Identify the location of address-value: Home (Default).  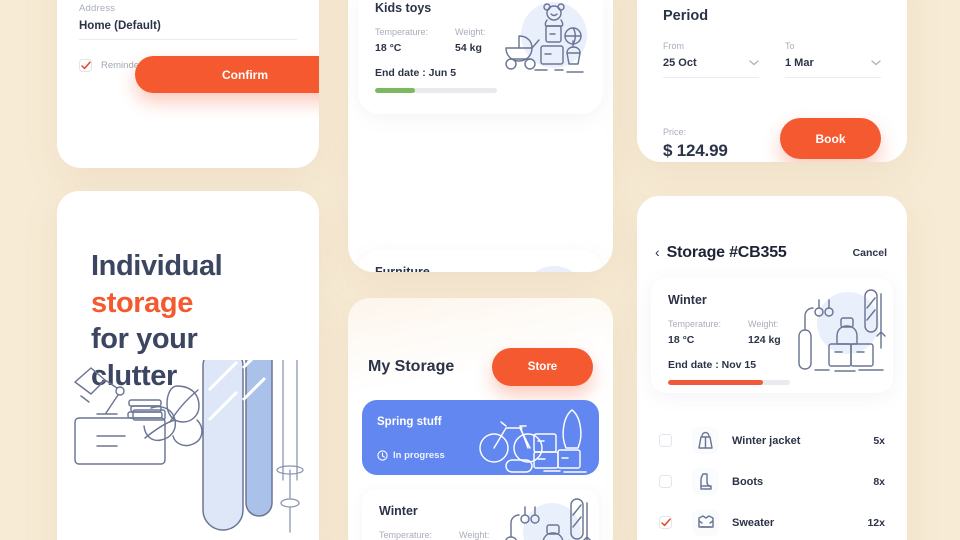
(188, 30).